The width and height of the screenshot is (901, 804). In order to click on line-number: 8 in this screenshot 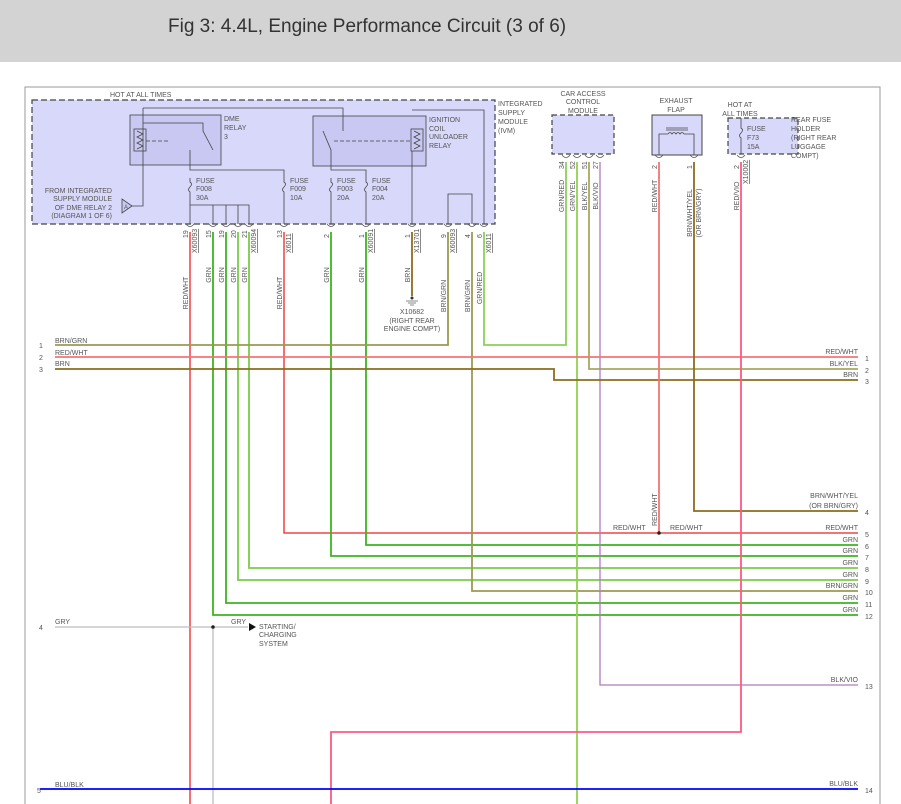, I will do `click(867, 570)`.